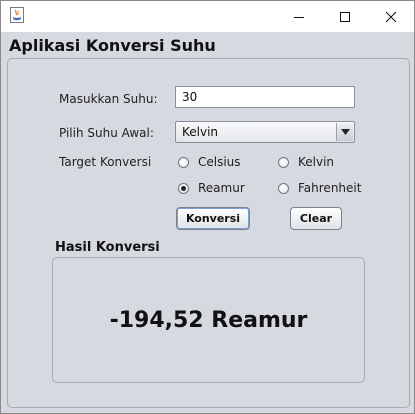  I want to click on result-value: -194,52 Reamur, so click(208, 320).